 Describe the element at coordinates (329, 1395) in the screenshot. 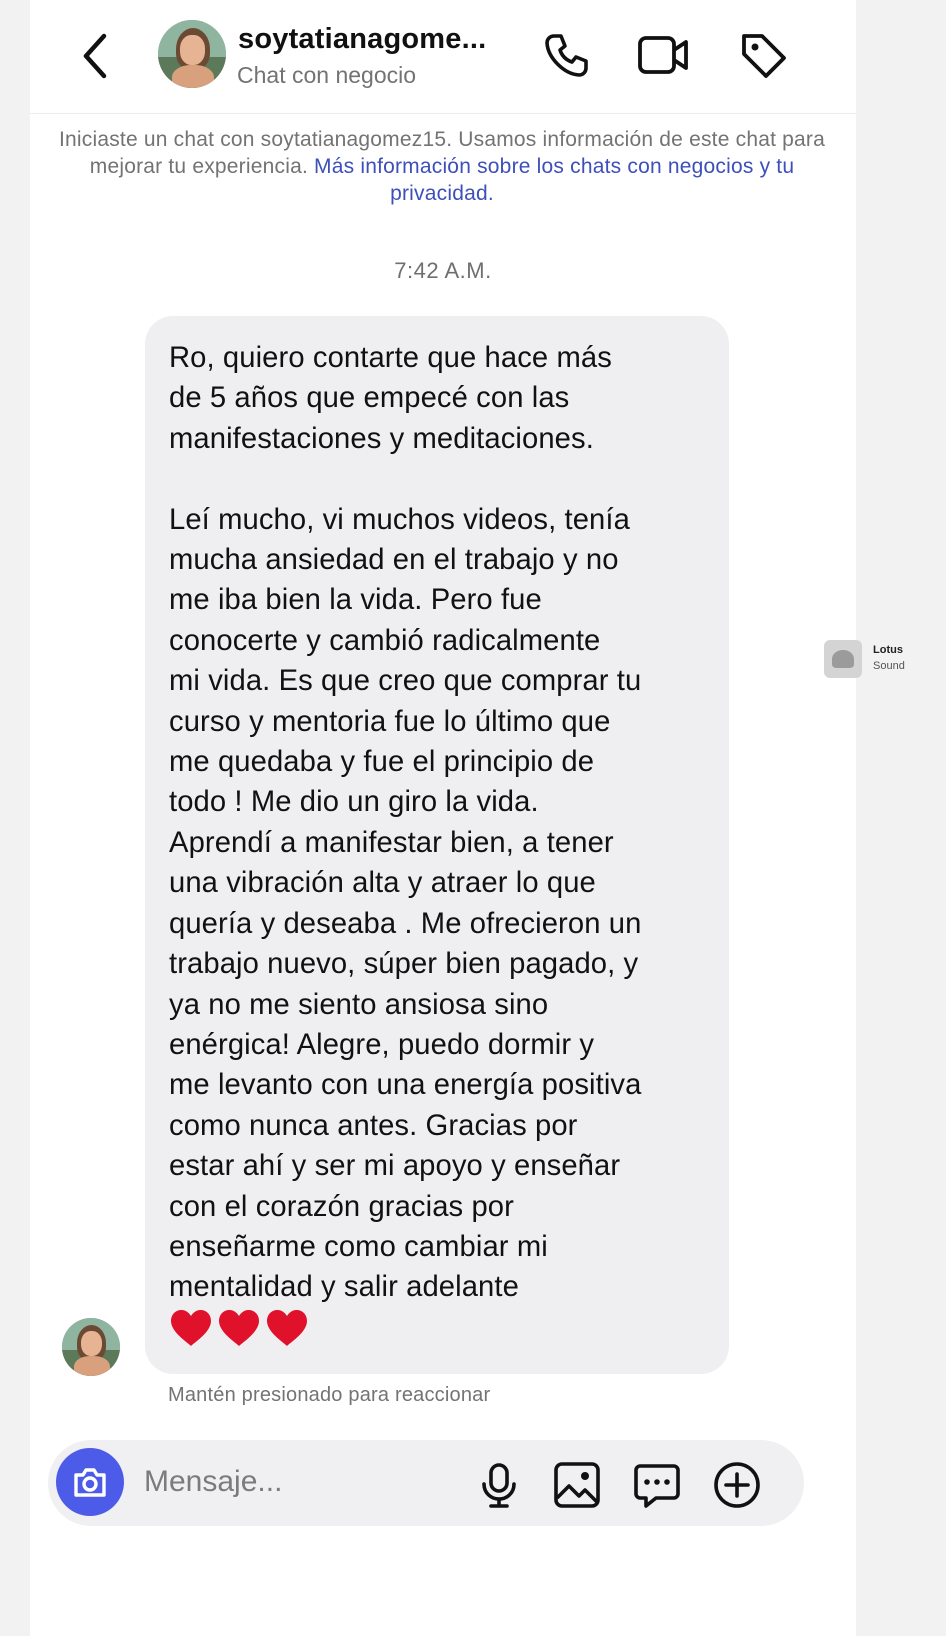

I see `react-hint: Mantén presionado para reaccionar` at that location.